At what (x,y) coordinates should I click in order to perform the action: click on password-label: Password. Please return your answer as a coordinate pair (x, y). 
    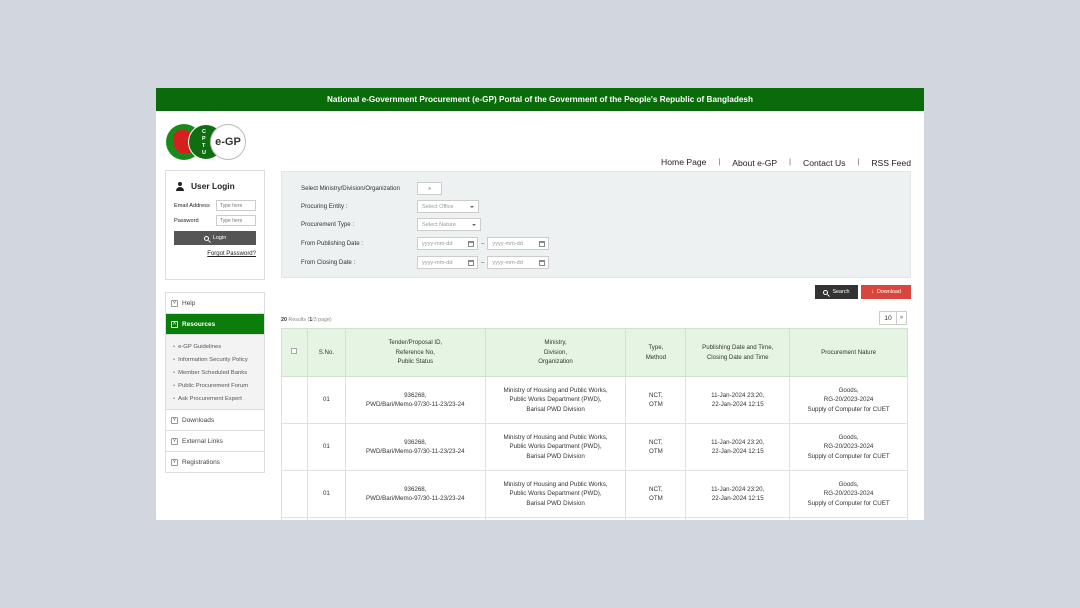
    Looking at the image, I should click on (186, 220).